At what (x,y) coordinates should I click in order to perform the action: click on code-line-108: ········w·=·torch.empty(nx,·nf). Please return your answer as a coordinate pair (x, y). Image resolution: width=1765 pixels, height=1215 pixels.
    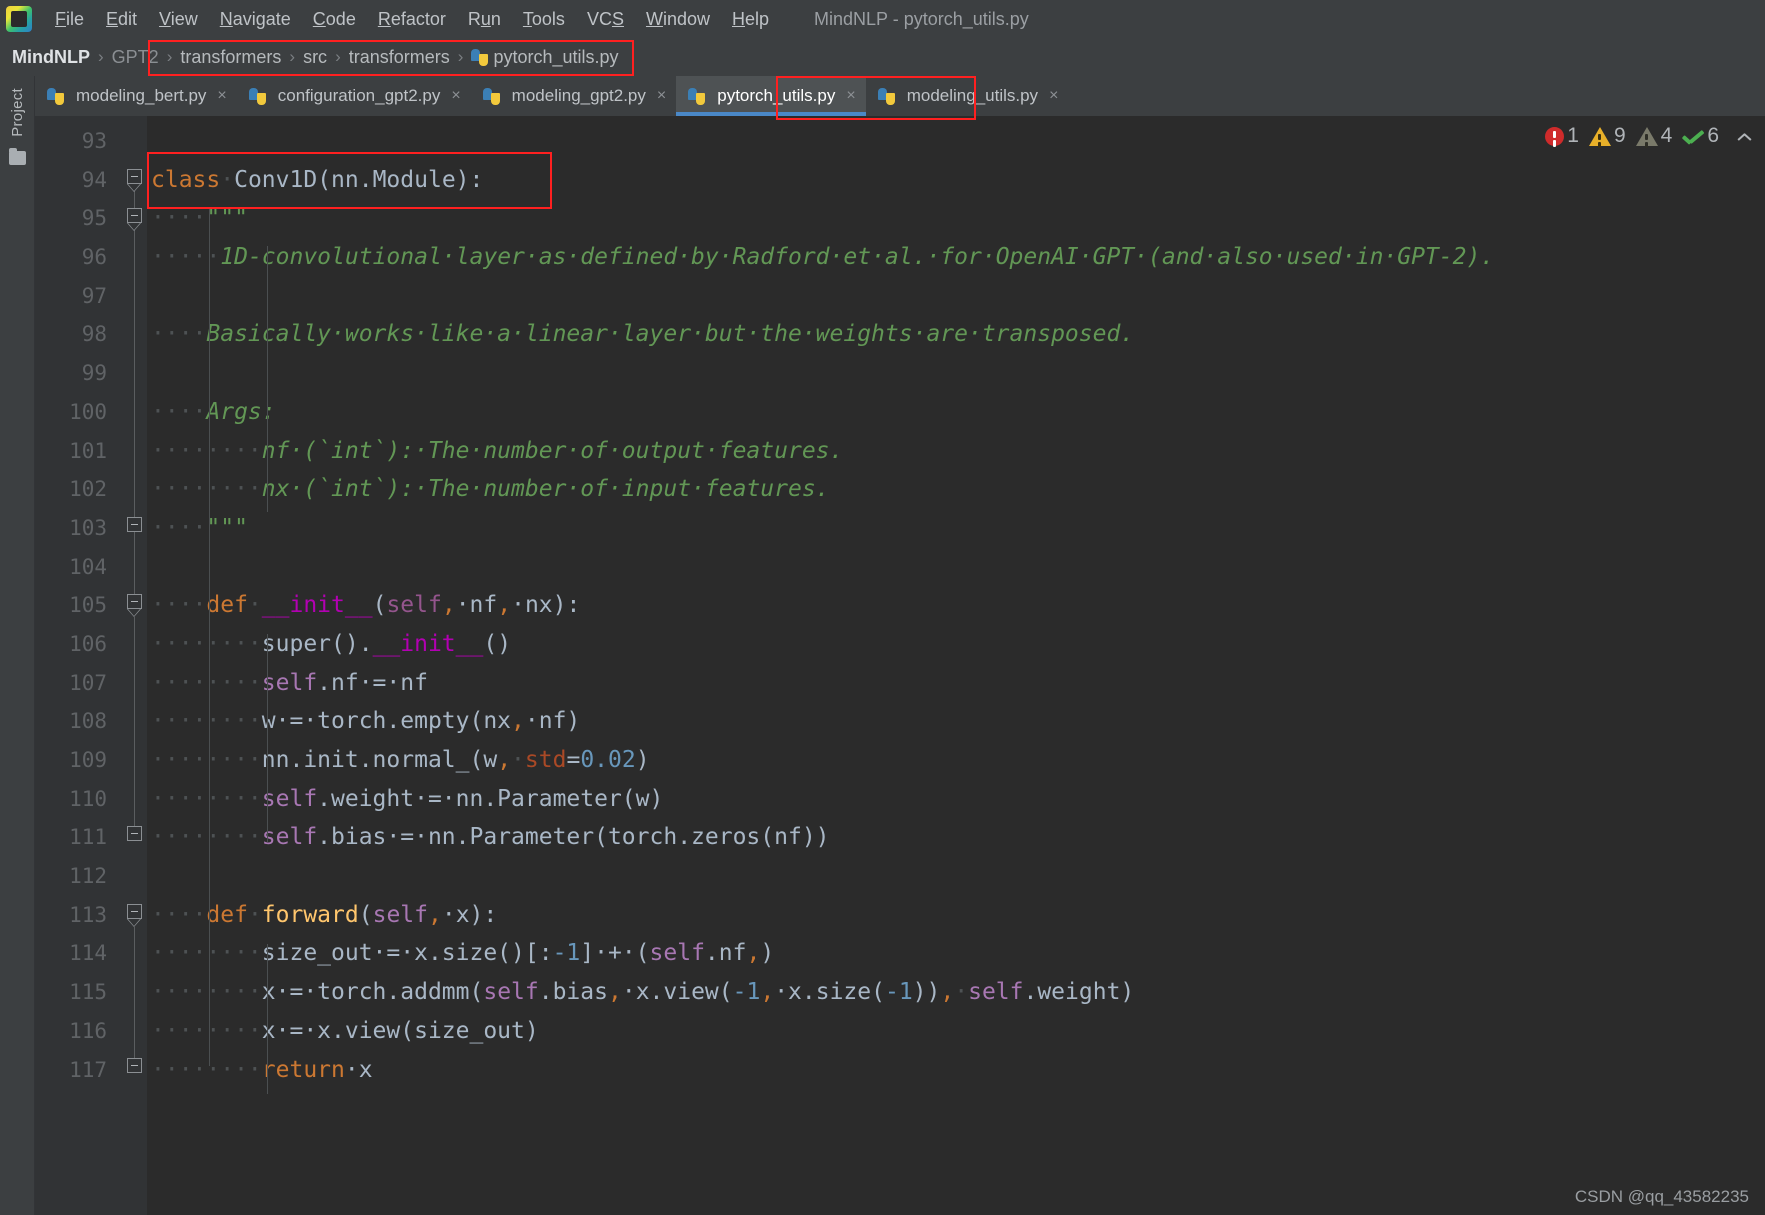
    Looking at the image, I should click on (956, 721).